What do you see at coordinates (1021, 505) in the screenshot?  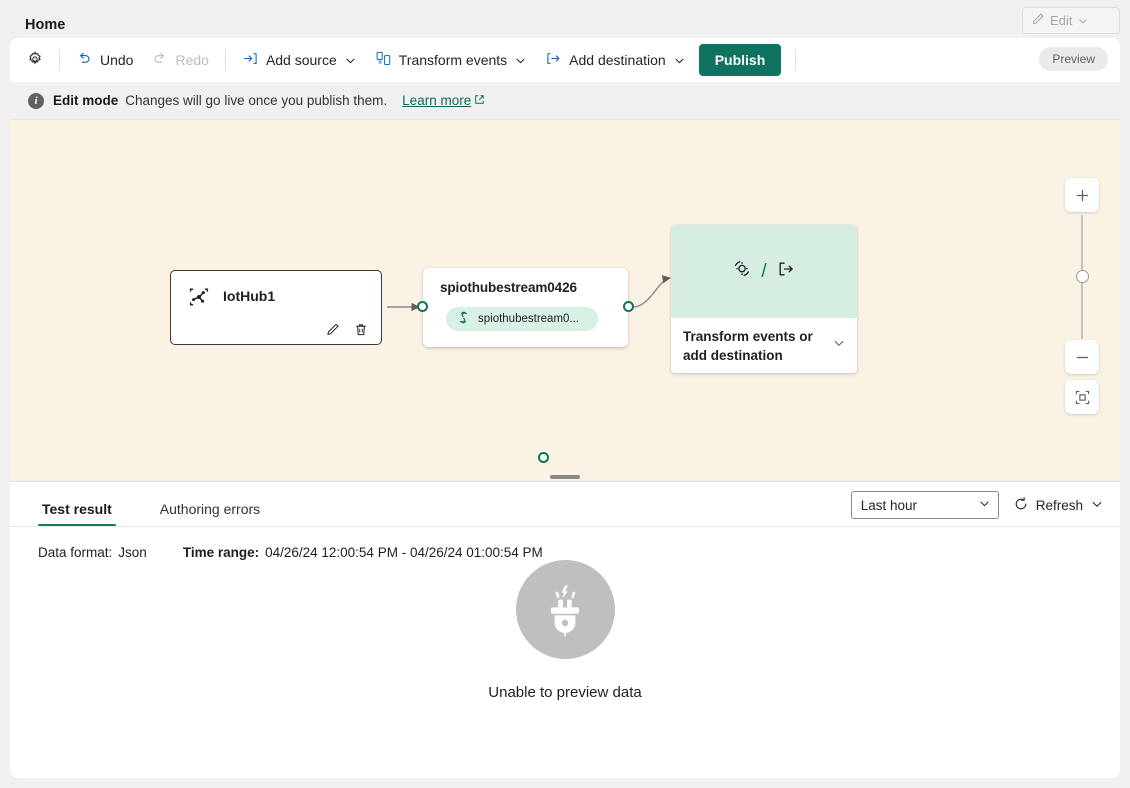 I see `refresh-icon` at bounding box center [1021, 505].